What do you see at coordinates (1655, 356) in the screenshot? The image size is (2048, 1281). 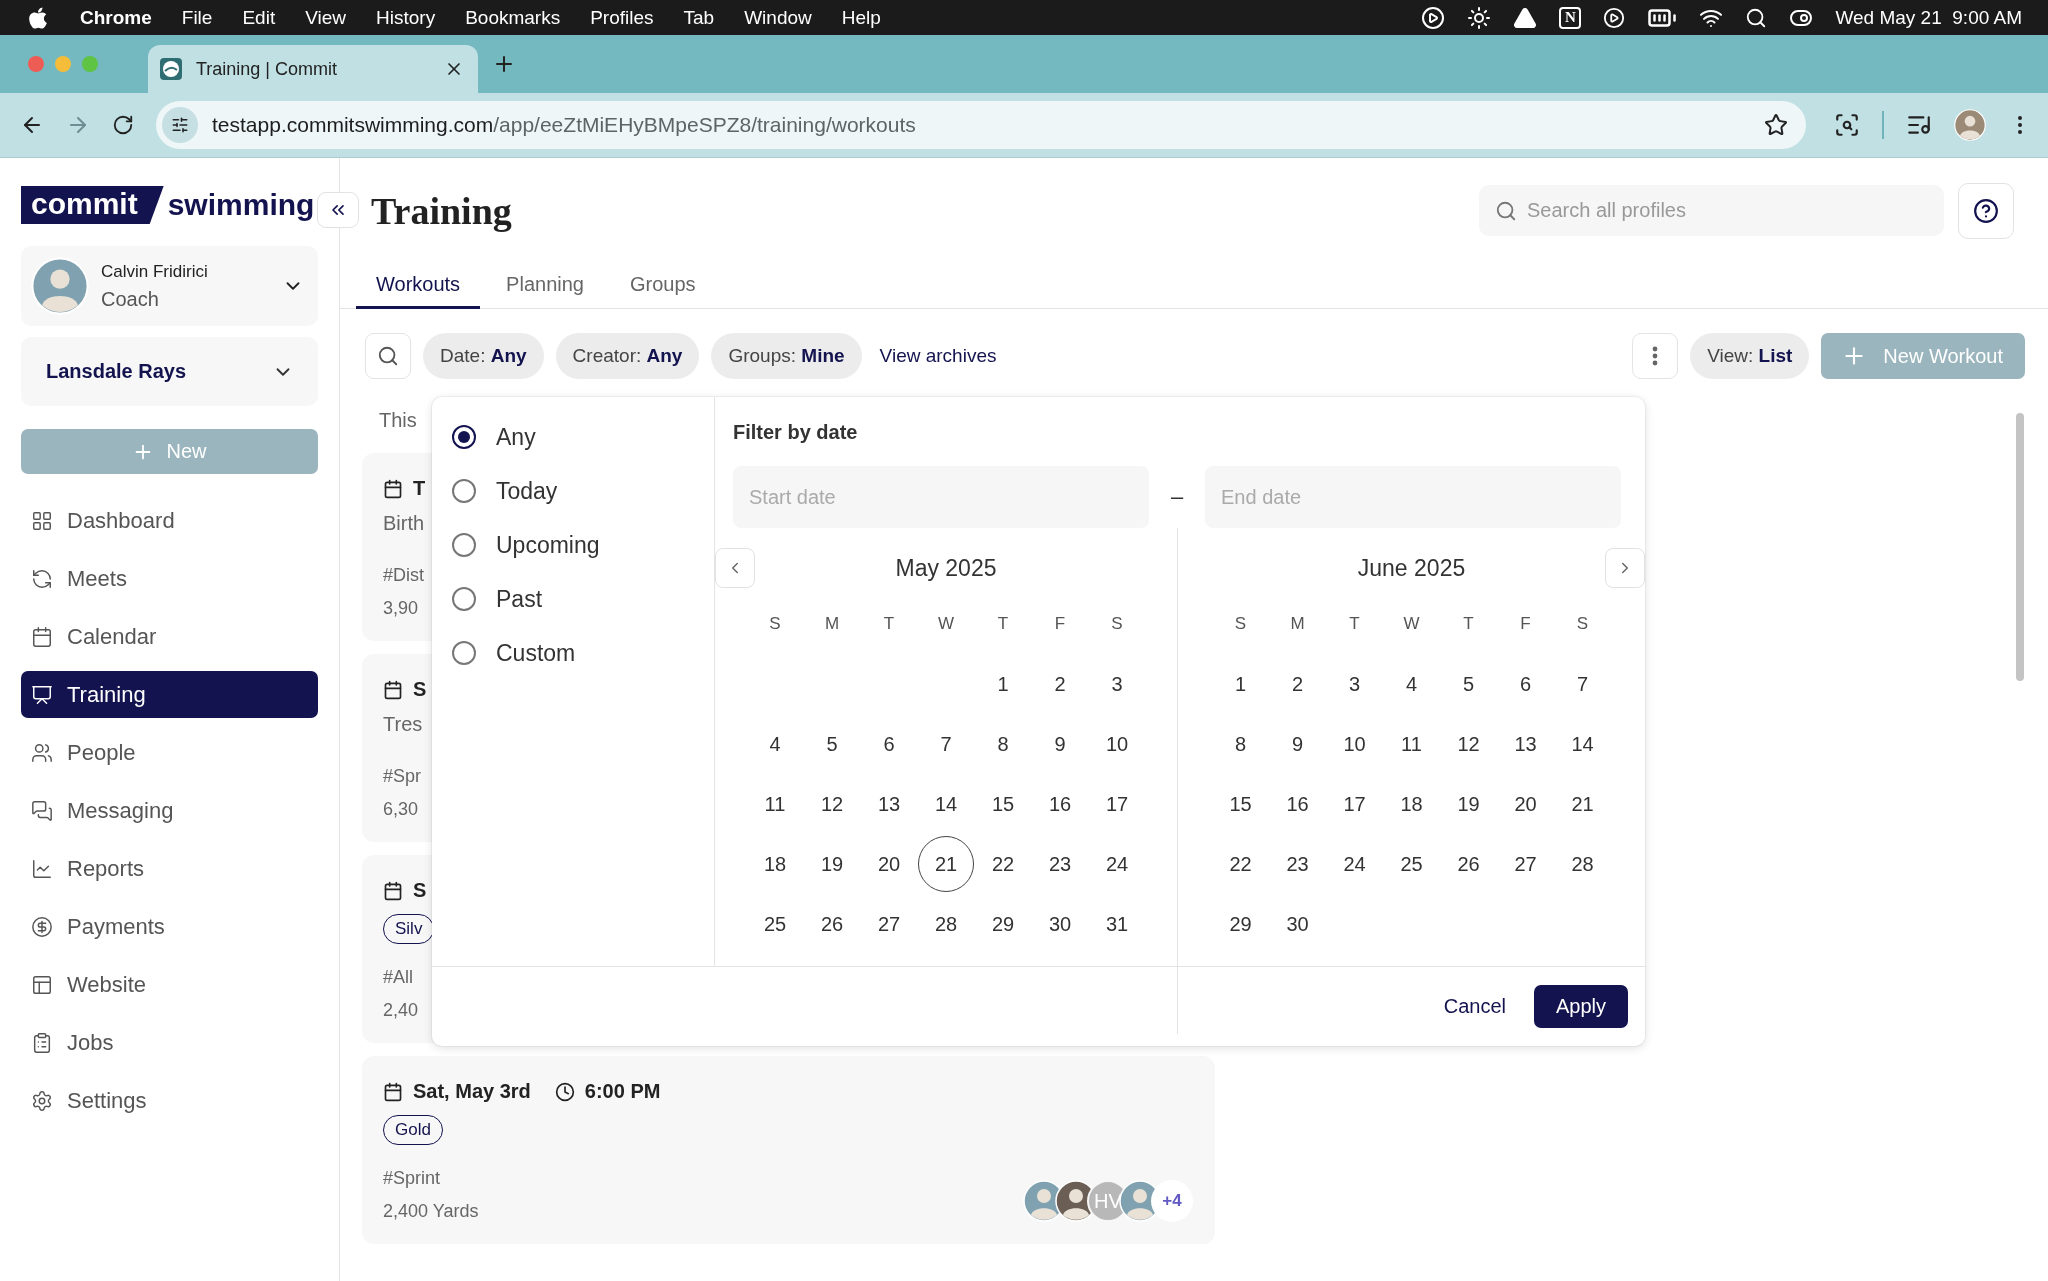 I see `more-button` at bounding box center [1655, 356].